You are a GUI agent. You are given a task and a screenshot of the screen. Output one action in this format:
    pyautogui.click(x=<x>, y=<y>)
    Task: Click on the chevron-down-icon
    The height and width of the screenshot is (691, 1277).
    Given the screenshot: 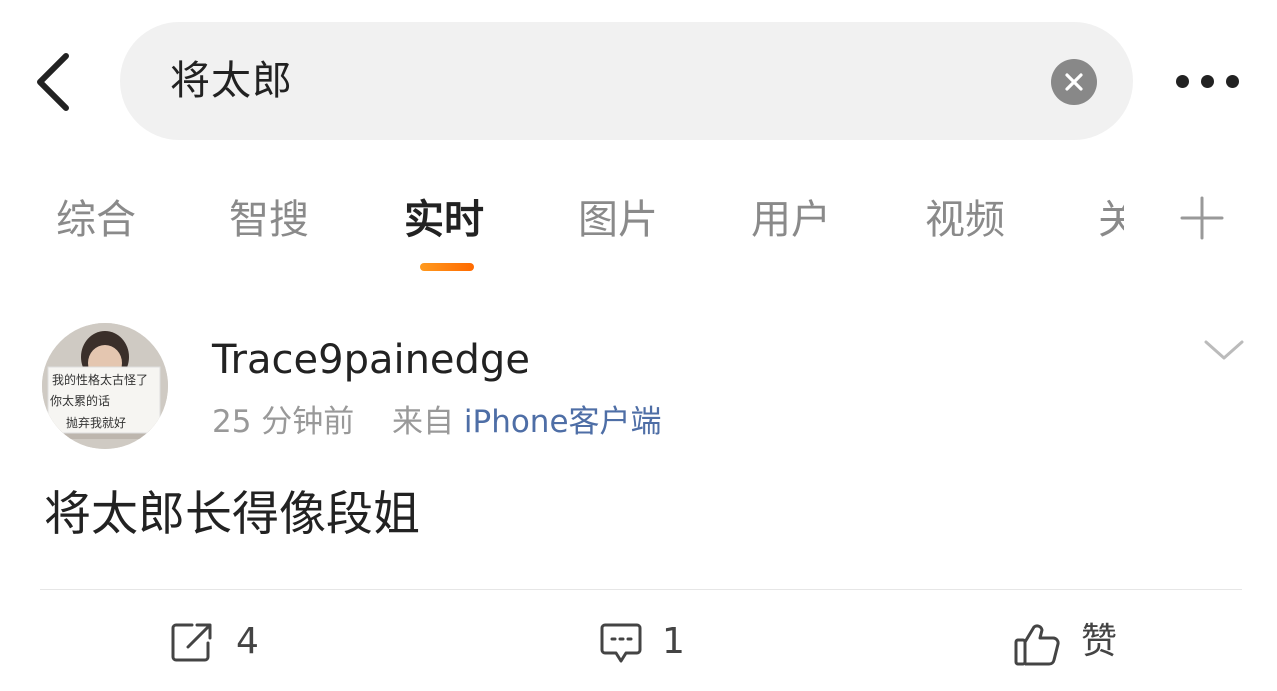 What is the action you would take?
    pyautogui.click(x=1224, y=350)
    